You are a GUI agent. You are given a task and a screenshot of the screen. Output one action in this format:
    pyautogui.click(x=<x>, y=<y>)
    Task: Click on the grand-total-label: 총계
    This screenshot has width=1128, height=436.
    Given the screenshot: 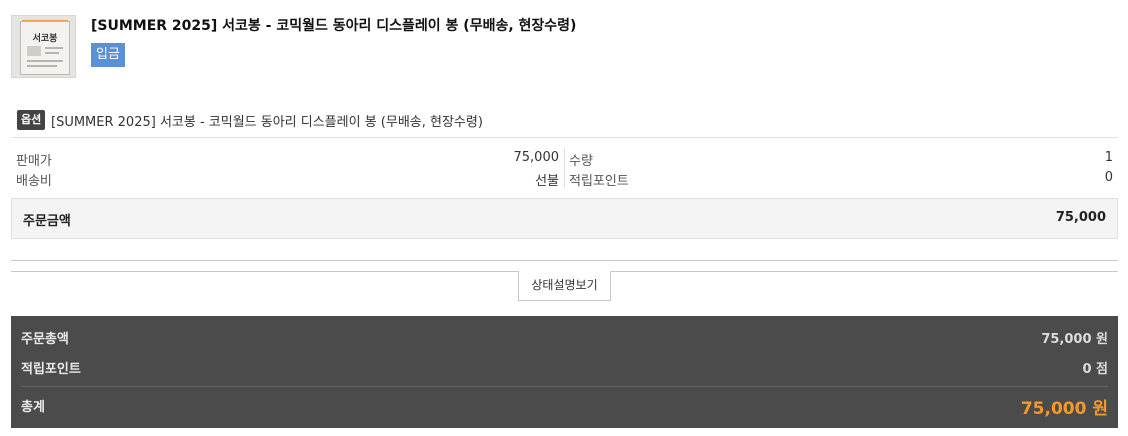 What is the action you would take?
    pyautogui.click(x=33, y=407)
    